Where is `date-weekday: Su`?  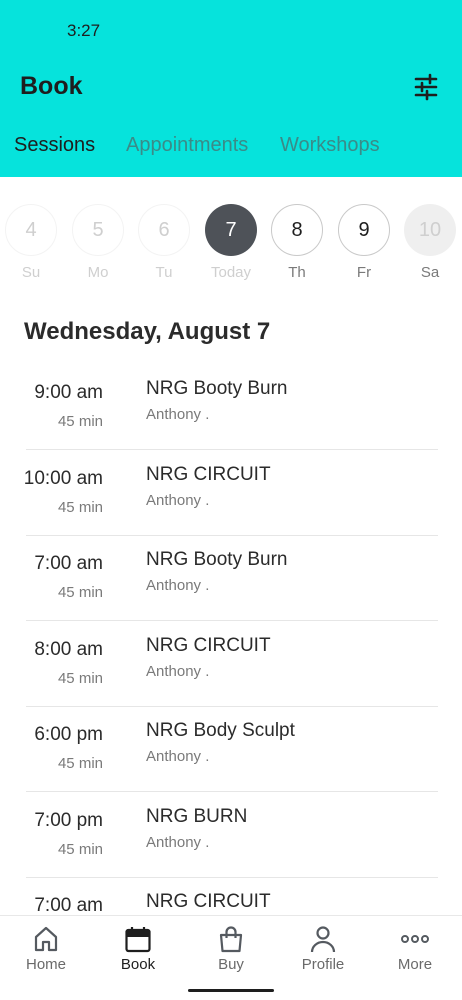 date-weekday: Su is located at coordinates (31, 272).